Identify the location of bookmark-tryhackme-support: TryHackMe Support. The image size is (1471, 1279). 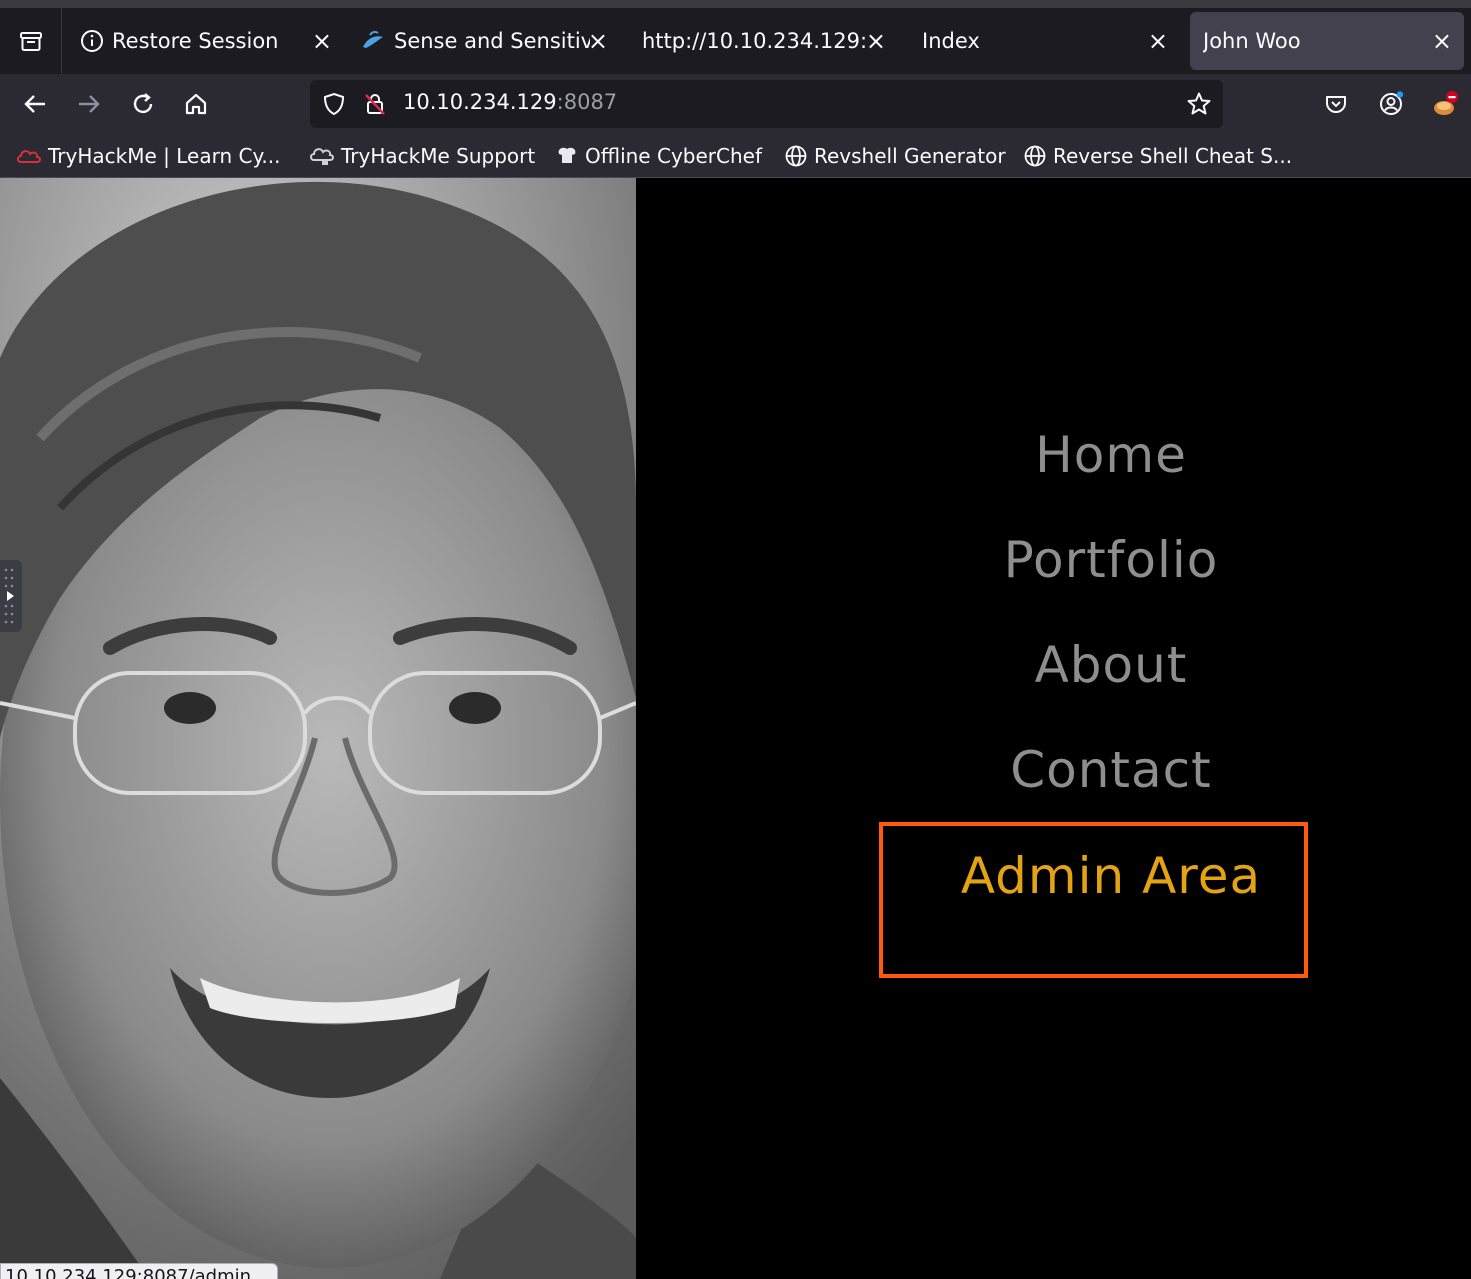
(422, 156).